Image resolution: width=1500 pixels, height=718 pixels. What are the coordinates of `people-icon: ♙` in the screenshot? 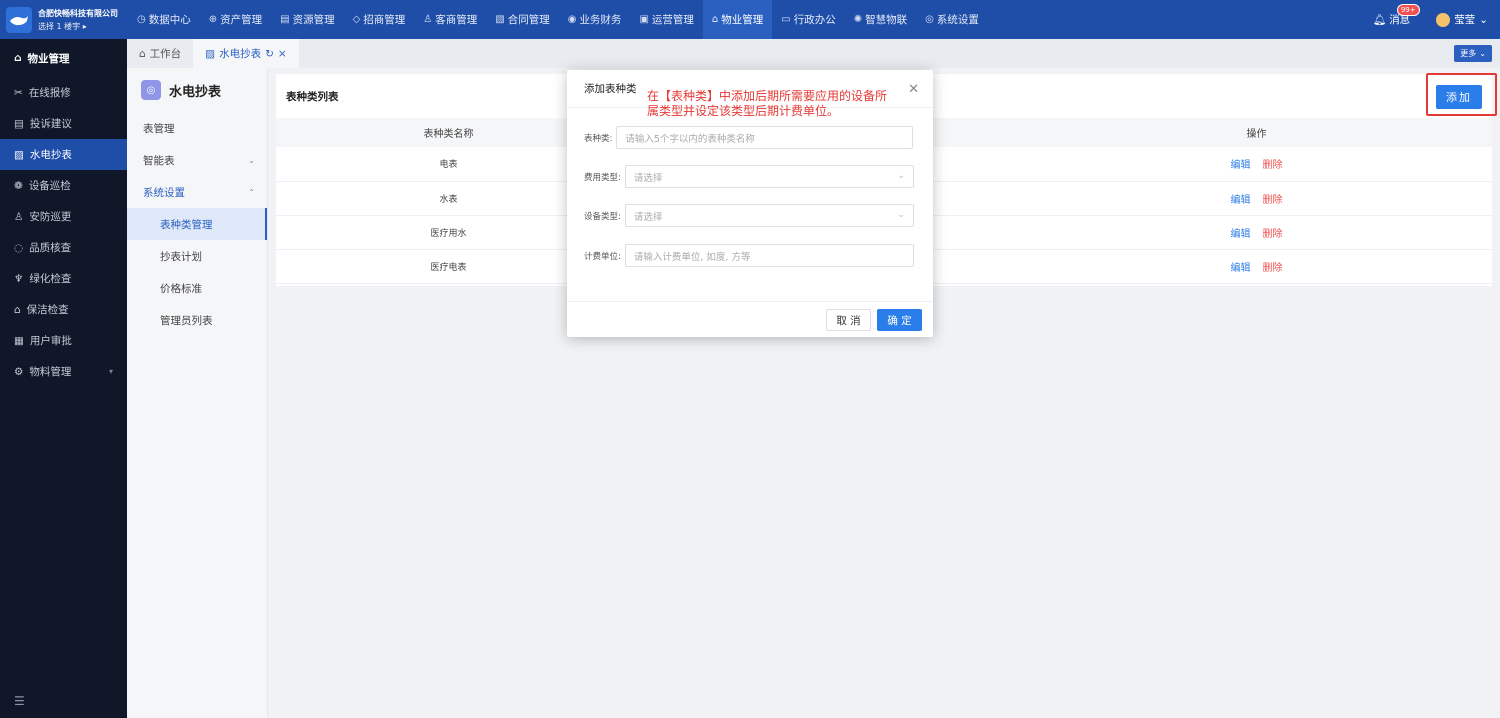 It's located at (428, 19).